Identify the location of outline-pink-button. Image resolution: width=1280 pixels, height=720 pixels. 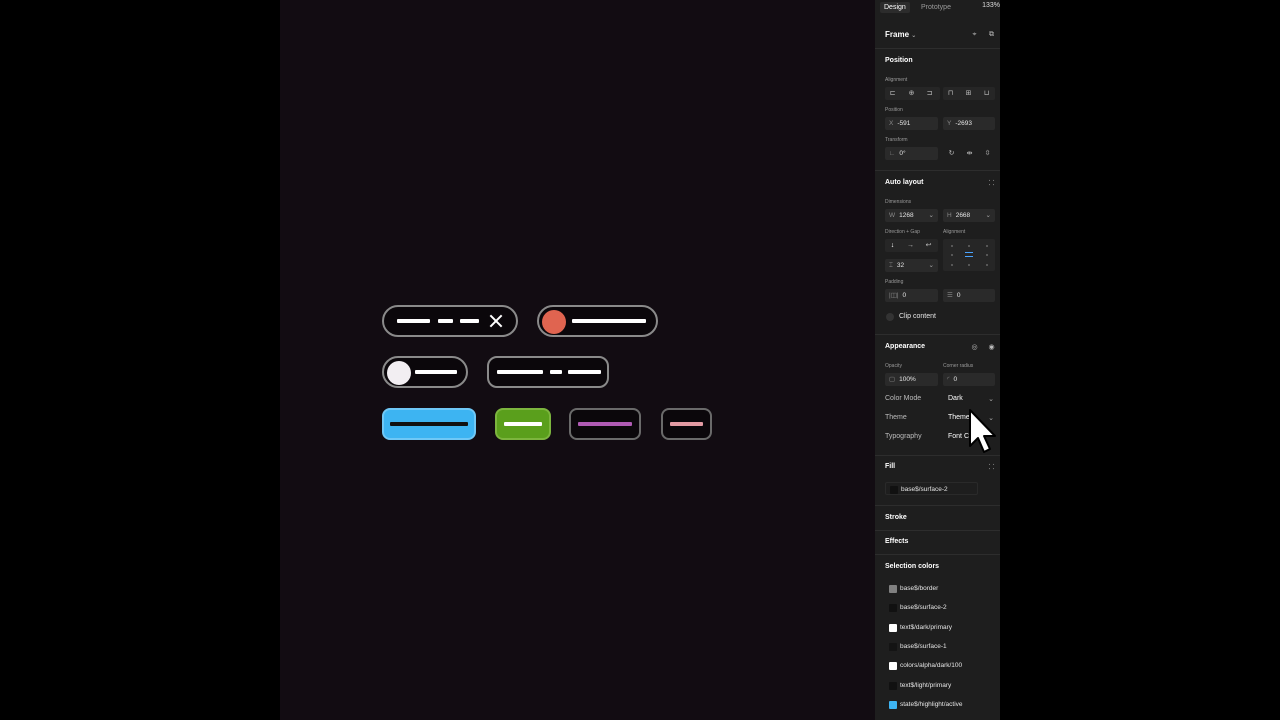
(686, 424).